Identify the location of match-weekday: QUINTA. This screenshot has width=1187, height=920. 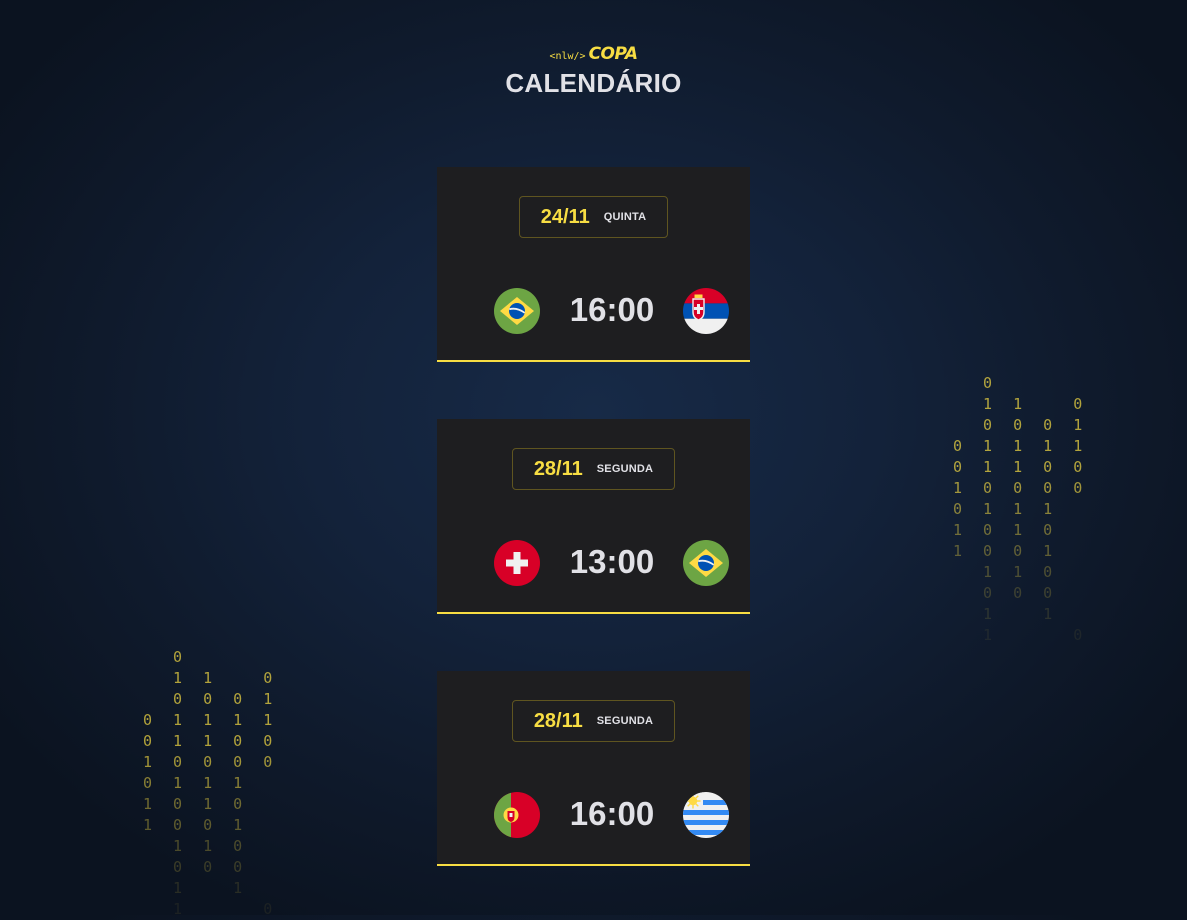
(625, 217).